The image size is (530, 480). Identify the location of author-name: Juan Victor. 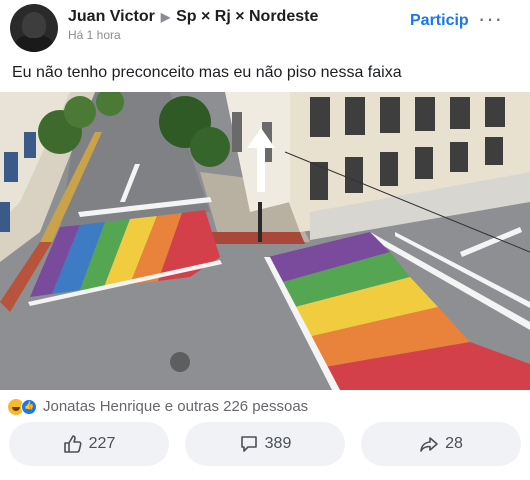
(111, 17).